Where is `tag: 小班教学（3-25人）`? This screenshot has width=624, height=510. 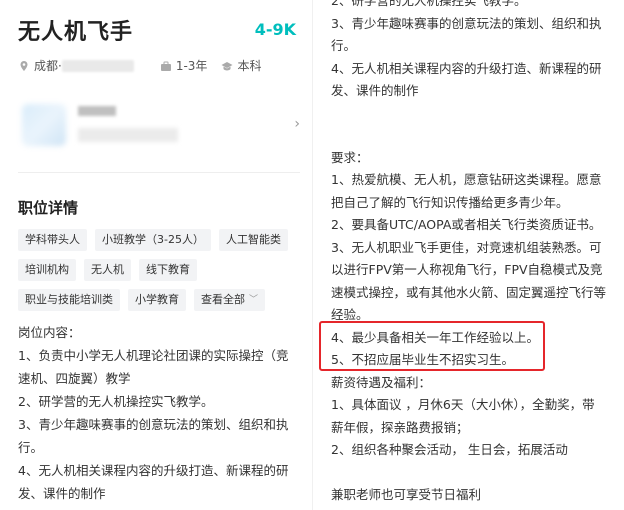
tag: 小班教学（3-25人） is located at coordinates (153, 240).